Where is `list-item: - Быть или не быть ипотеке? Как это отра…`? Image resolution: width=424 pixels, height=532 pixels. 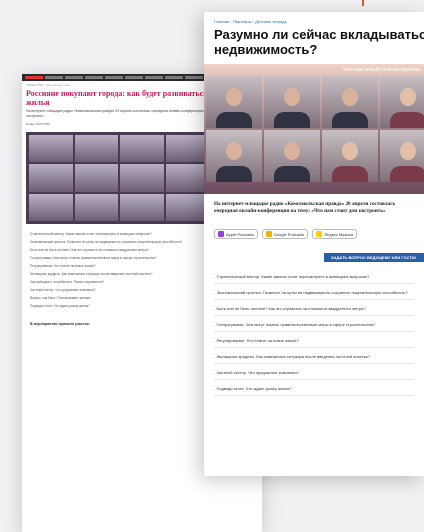 list-item: - Быть или не быть ипотеке? Как это отра… is located at coordinates (314, 308).